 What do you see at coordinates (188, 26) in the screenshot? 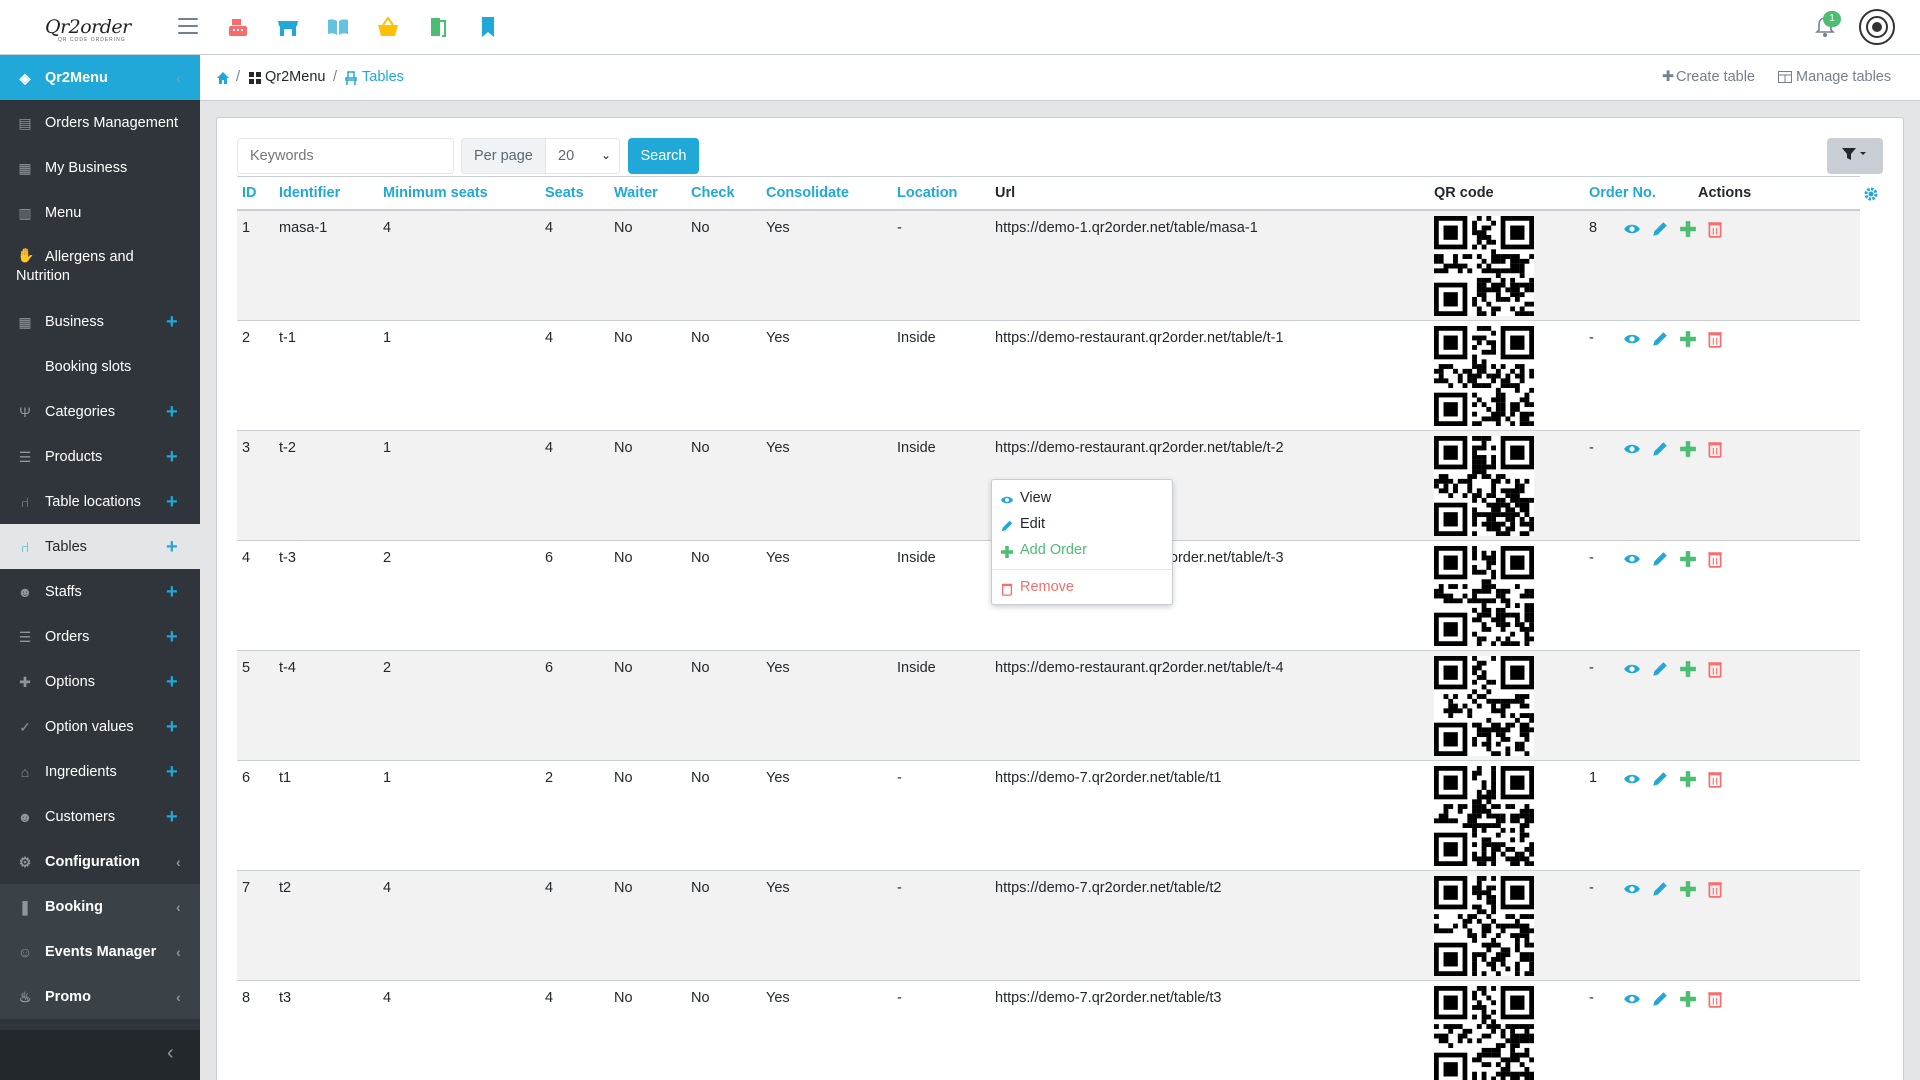
I see `hamburger-menu-icon` at bounding box center [188, 26].